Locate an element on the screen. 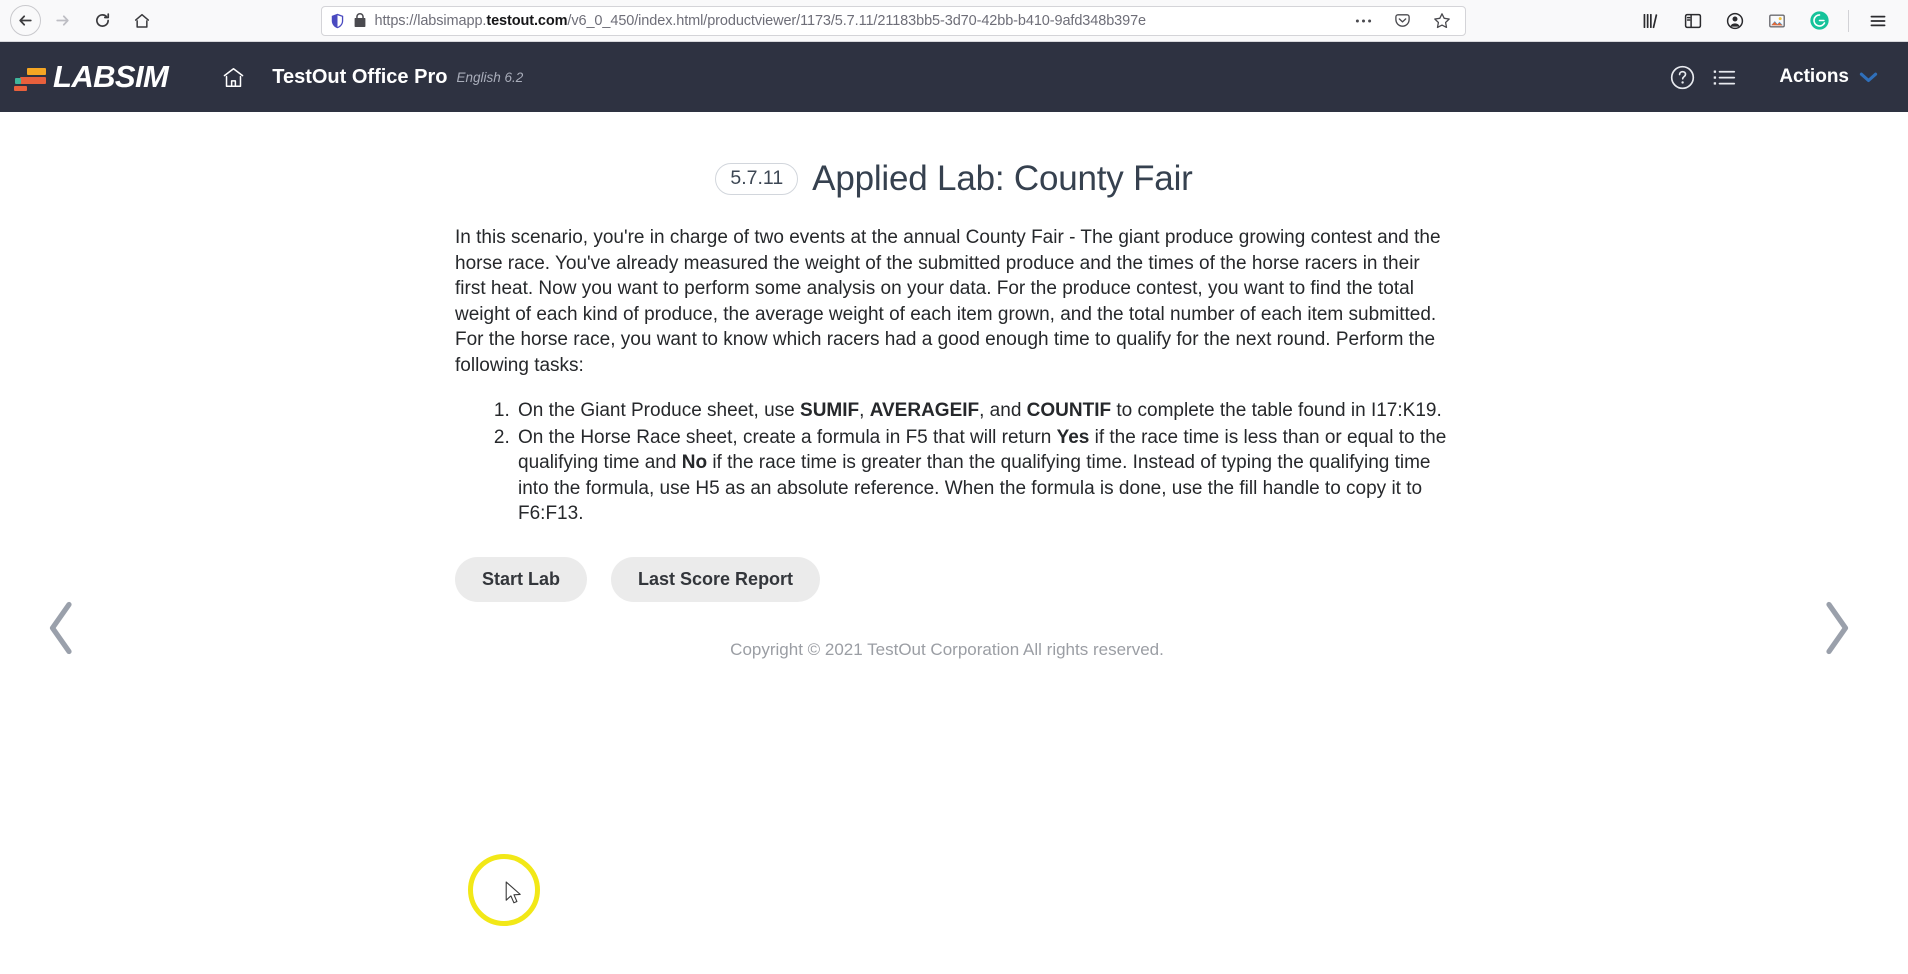  page-title: Applied Lab: County Fair is located at coordinates (1002, 178).